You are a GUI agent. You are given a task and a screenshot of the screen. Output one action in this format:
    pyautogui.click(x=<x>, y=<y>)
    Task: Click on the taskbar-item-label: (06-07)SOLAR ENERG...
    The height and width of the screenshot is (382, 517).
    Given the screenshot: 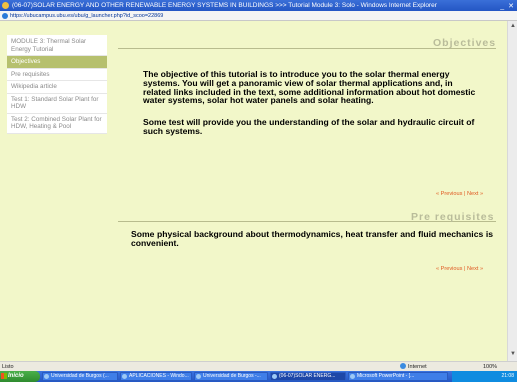 What is the action you would take?
    pyautogui.click(x=307, y=376)
    